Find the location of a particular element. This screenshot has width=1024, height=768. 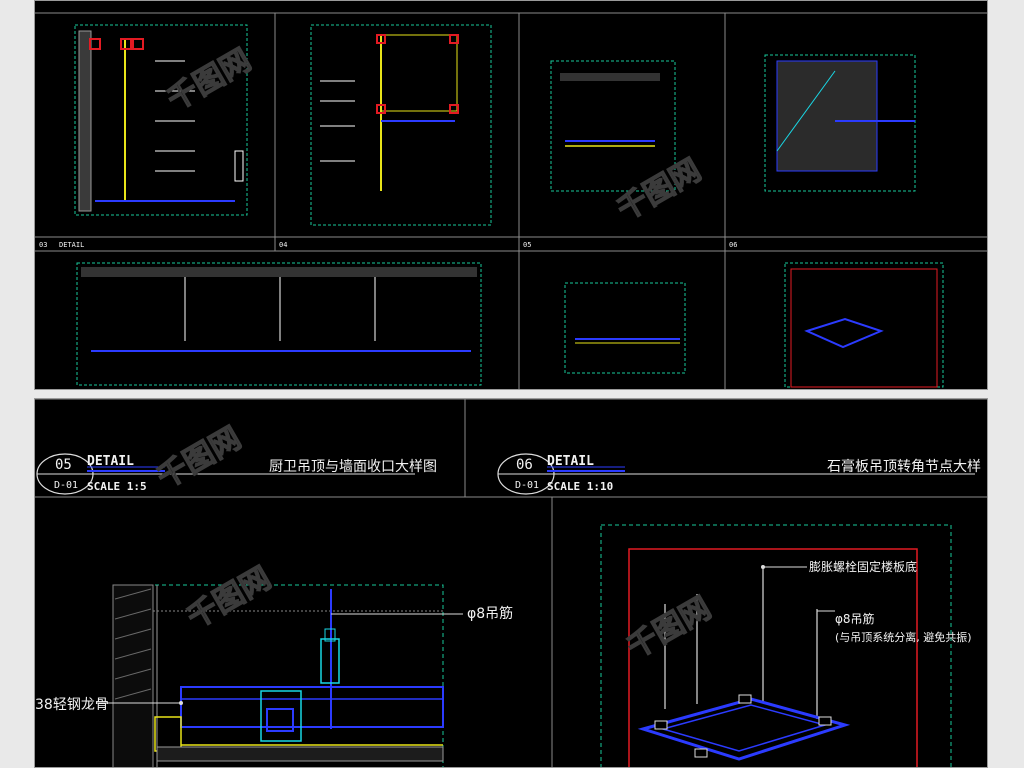

top-detail-label: DETAIL is located at coordinates (71, 245).